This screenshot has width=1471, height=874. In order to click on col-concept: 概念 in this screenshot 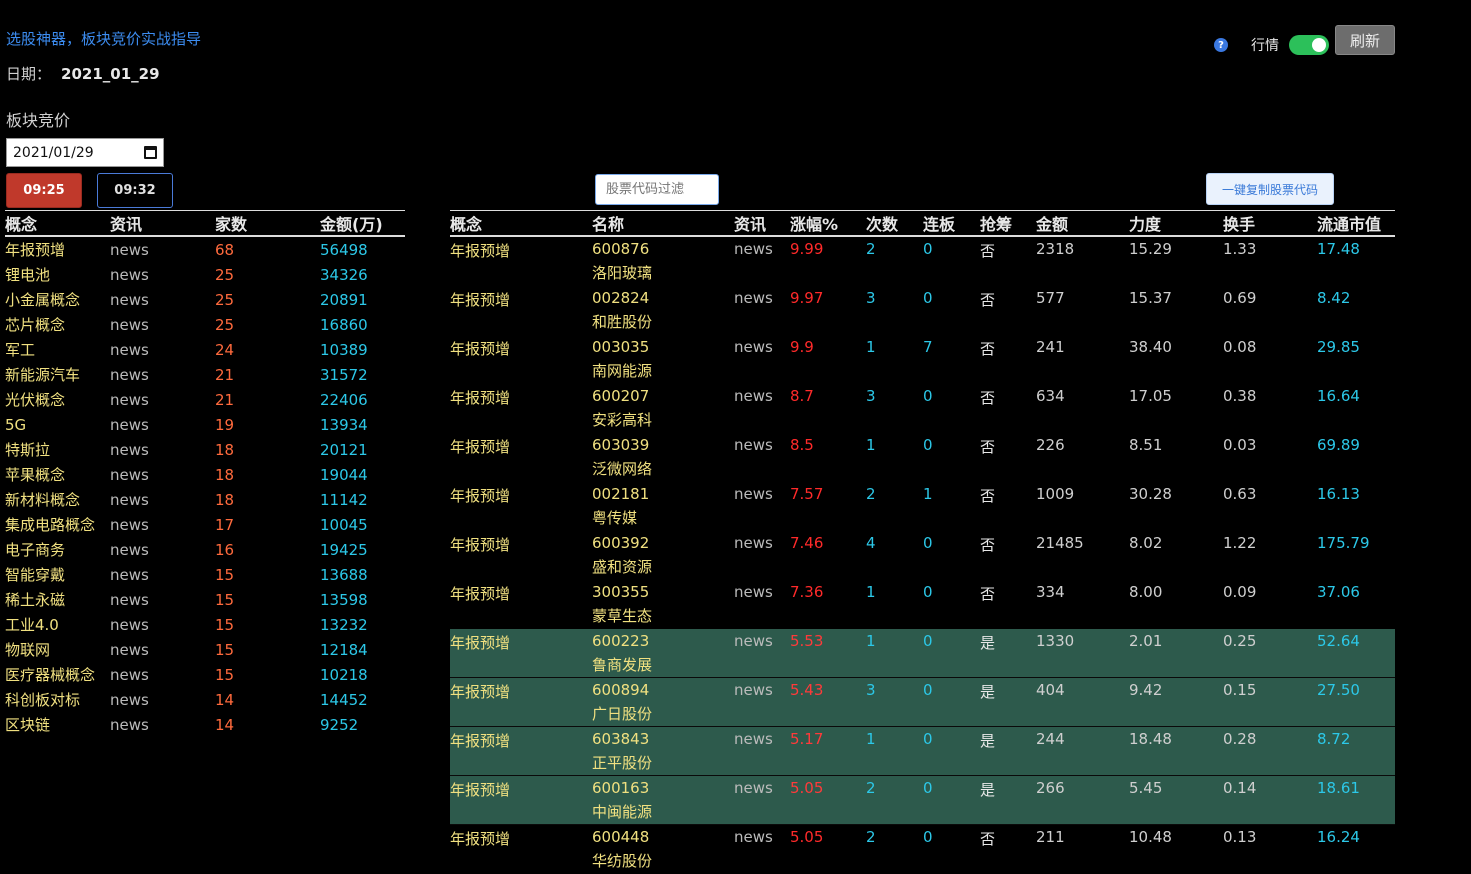, I will do `click(57, 223)`.